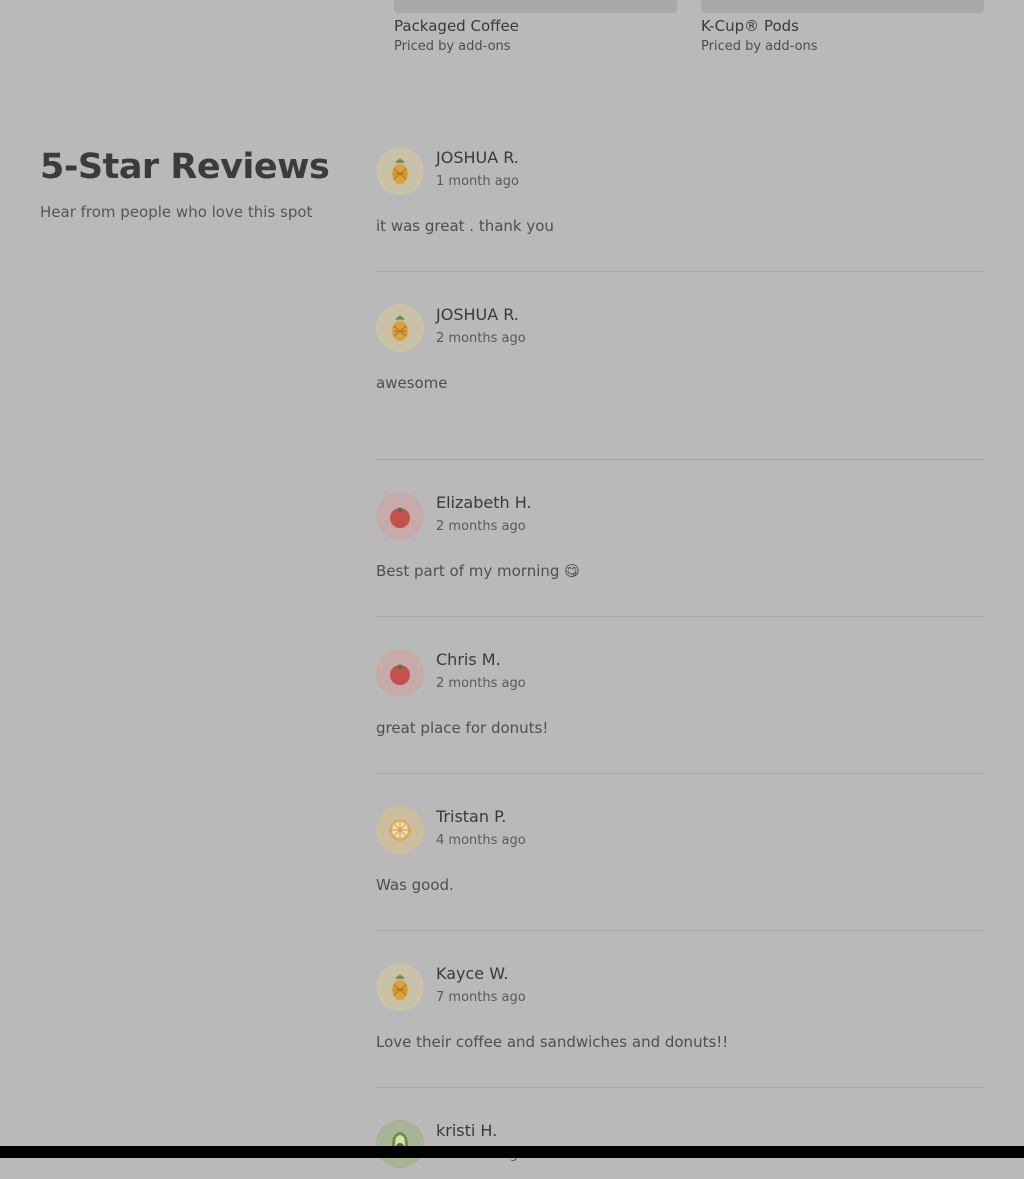 The image size is (1024, 1179). What do you see at coordinates (400, 830) in the screenshot?
I see `citrus-icon` at bounding box center [400, 830].